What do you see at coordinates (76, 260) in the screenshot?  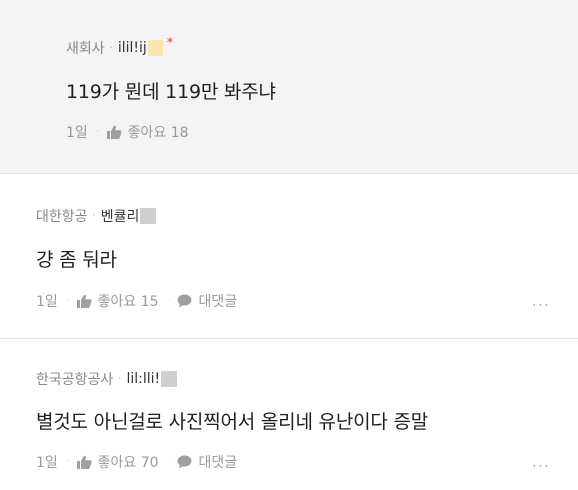 I see `comment-text: 걍 좀 둬라` at bounding box center [76, 260].